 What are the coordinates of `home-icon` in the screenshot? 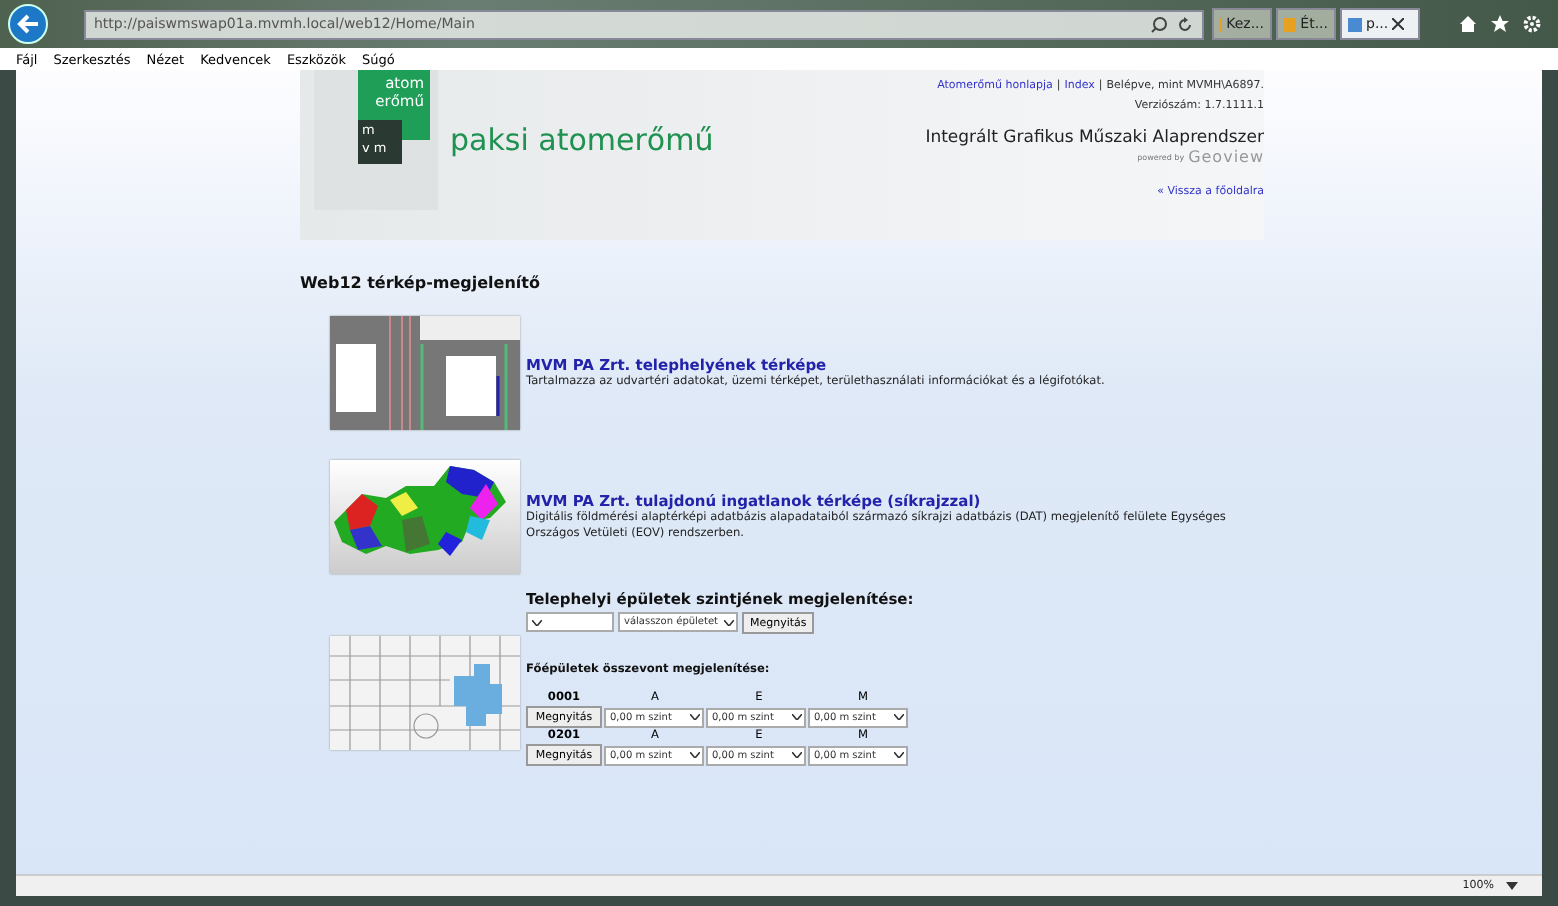 It's located at (1468, 24).